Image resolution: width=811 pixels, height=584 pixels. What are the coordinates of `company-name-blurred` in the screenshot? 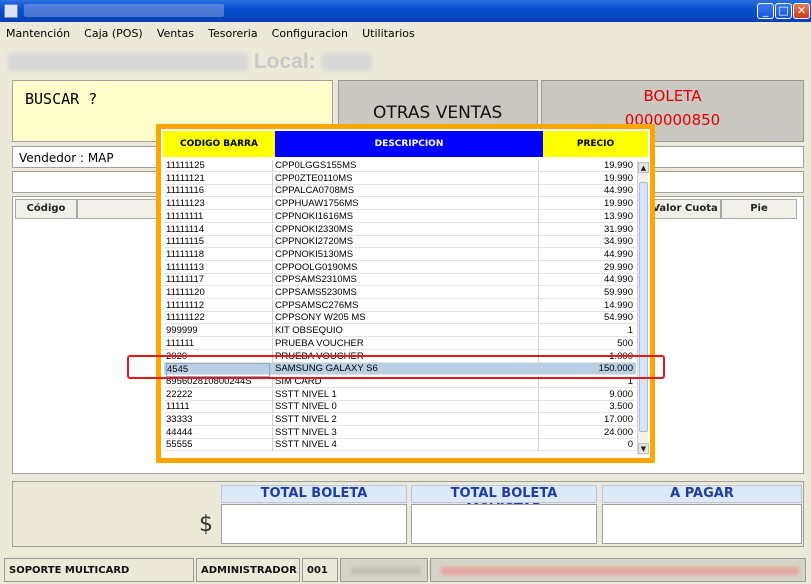 It's located at (128, 62).